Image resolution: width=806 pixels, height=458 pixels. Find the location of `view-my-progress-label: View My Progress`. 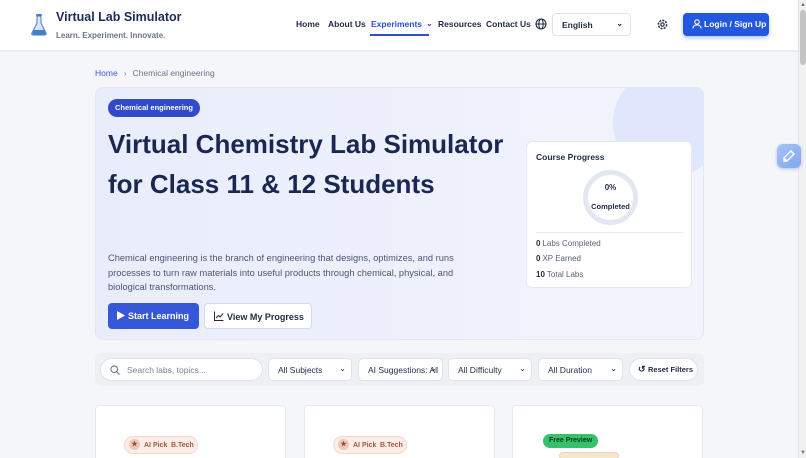

view-my-progress-label: View My Progress is located at coordinates (265, 317).